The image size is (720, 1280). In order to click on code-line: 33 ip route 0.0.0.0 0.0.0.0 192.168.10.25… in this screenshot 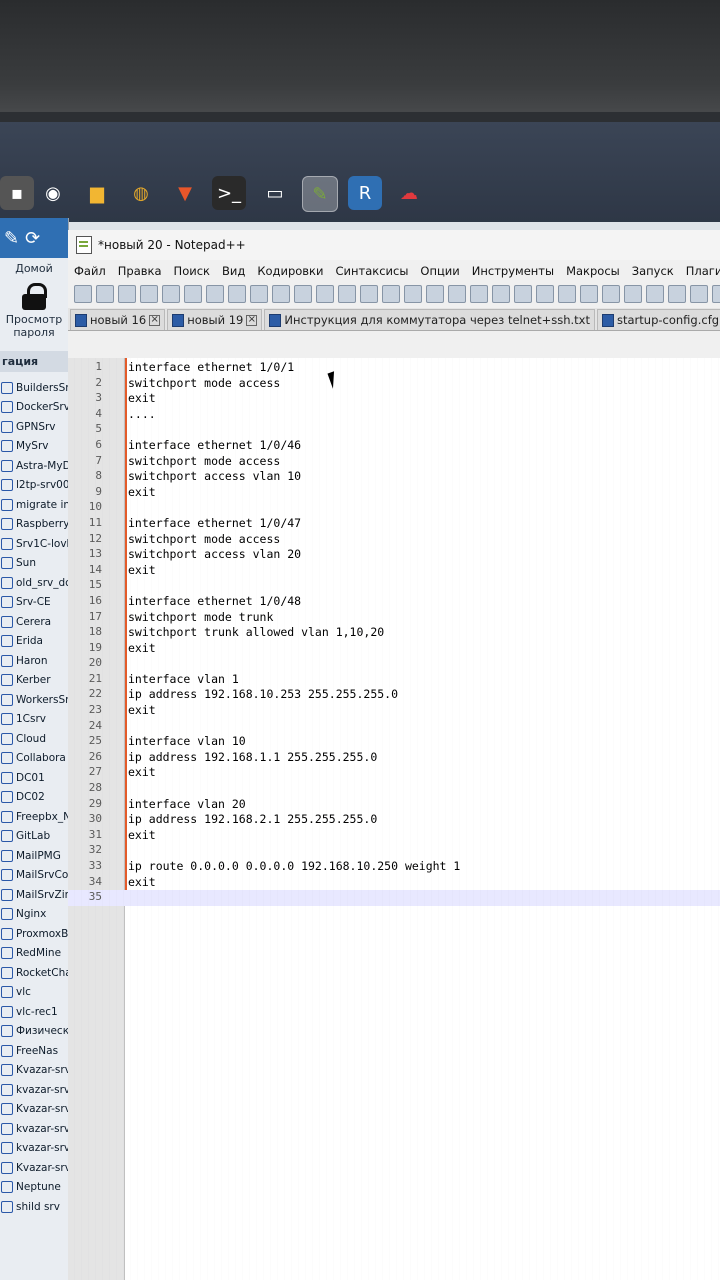, I will do `click(394, 867)`.